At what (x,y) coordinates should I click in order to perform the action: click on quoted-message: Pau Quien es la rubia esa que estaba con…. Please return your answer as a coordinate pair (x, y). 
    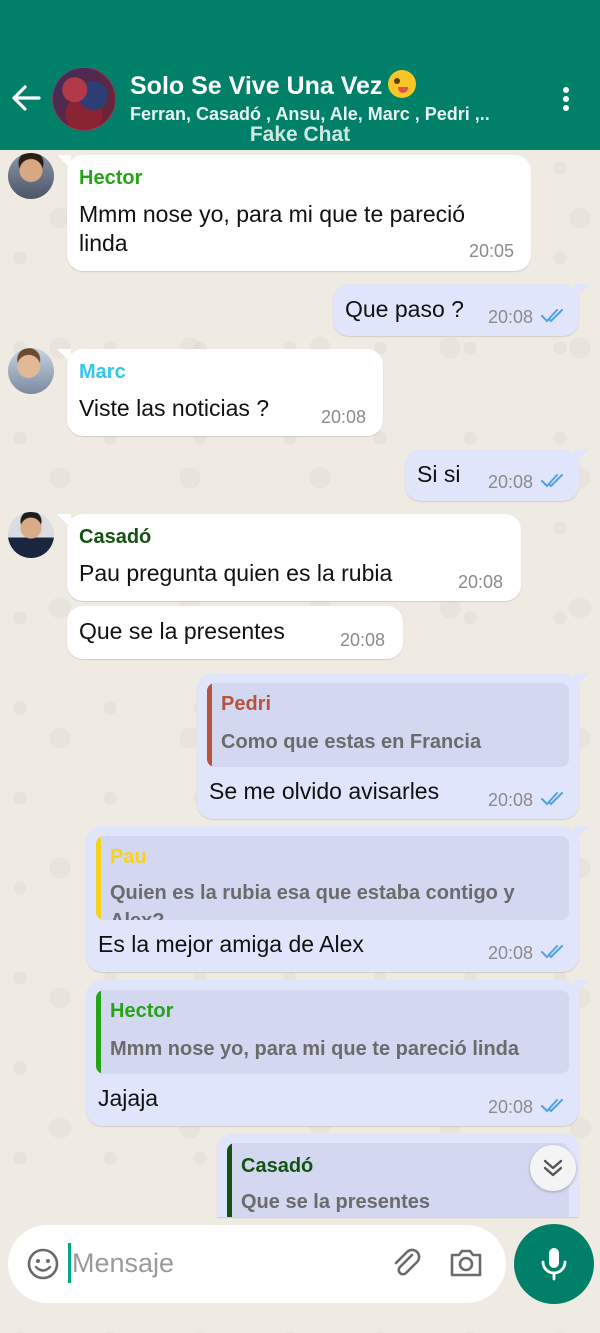
    Looking at the image, I should click on (332, 878).